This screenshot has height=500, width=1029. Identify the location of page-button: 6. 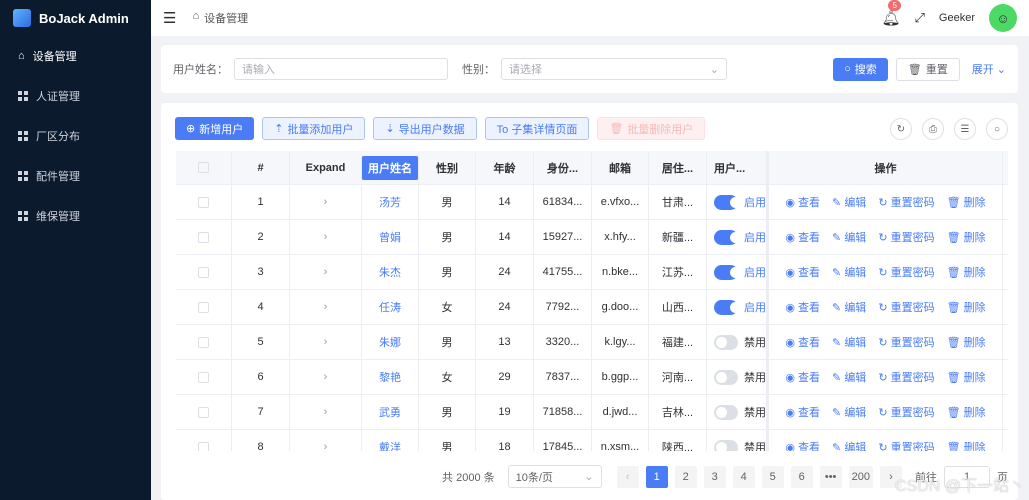
(801, 476).